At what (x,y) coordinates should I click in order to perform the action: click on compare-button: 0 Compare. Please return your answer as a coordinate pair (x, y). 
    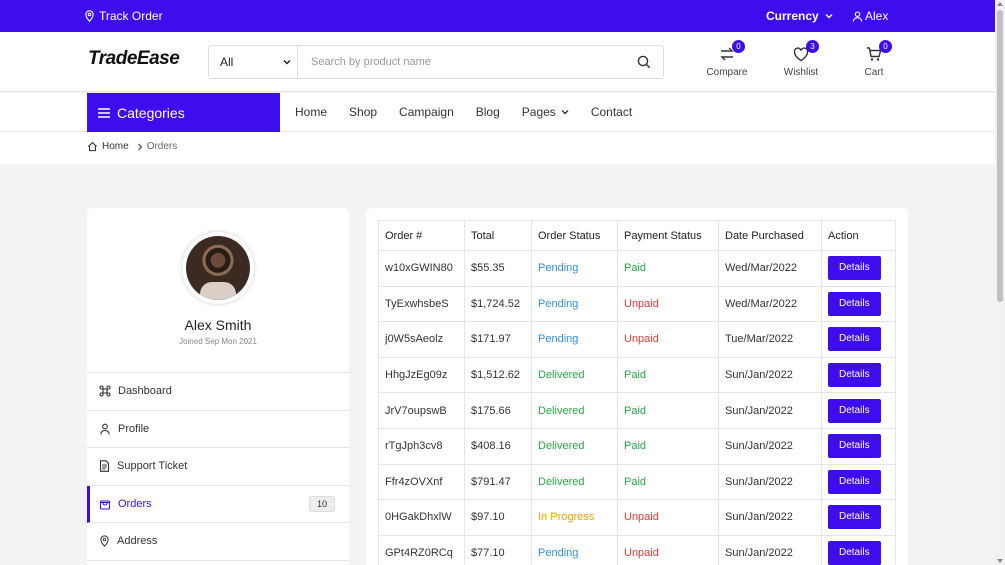
    Looking at the image, I should click on (727, 59).